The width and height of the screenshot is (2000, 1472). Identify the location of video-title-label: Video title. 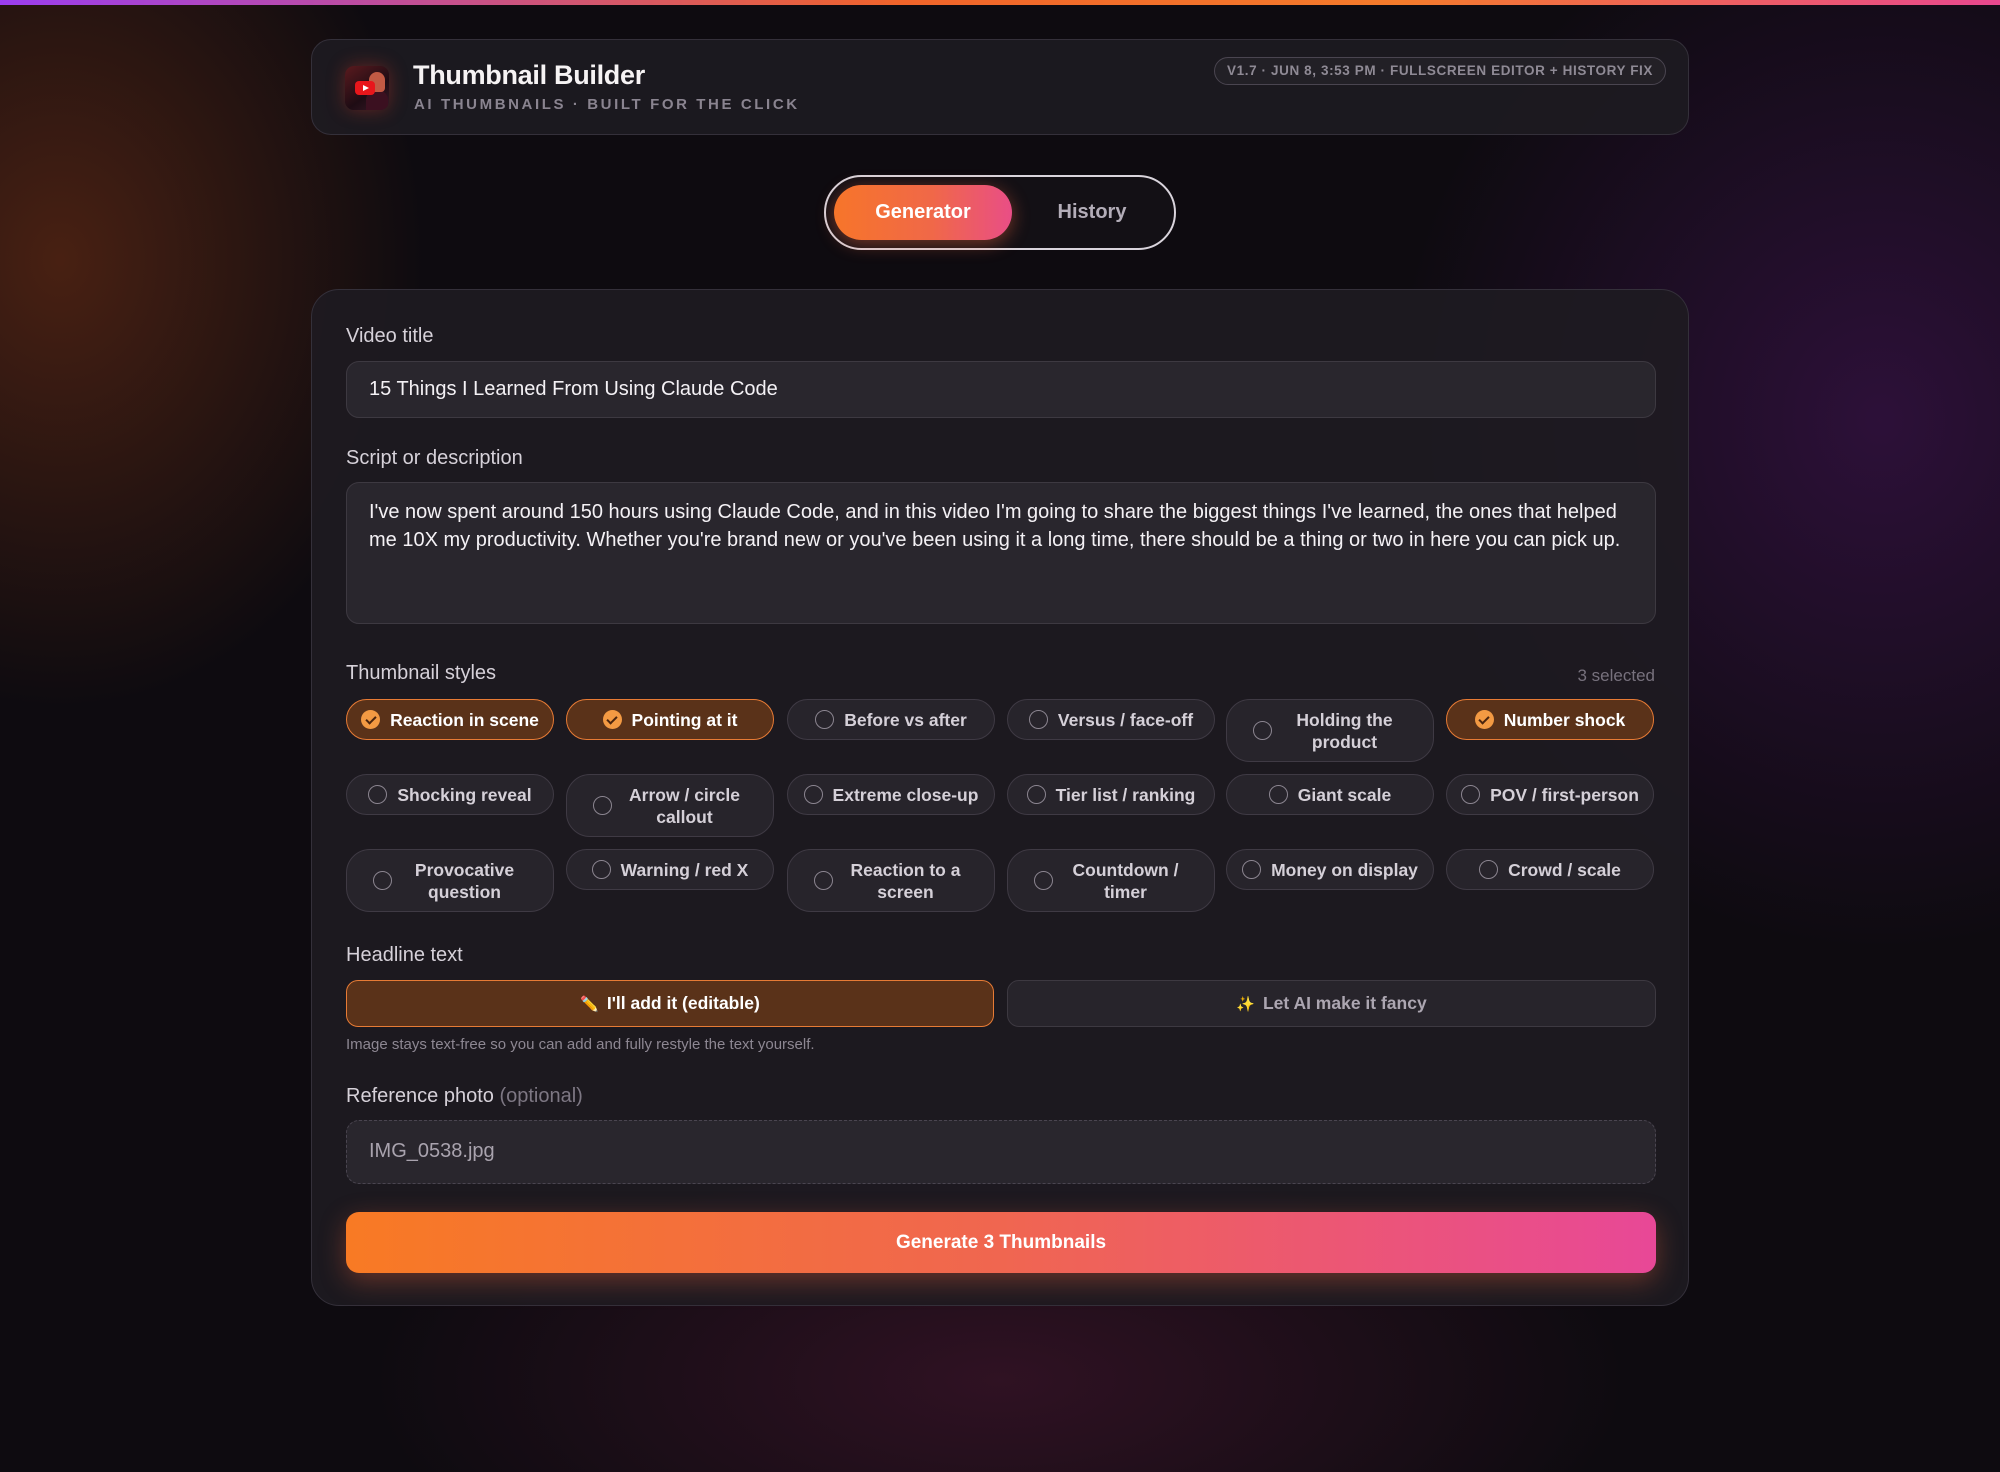
(390, 336).